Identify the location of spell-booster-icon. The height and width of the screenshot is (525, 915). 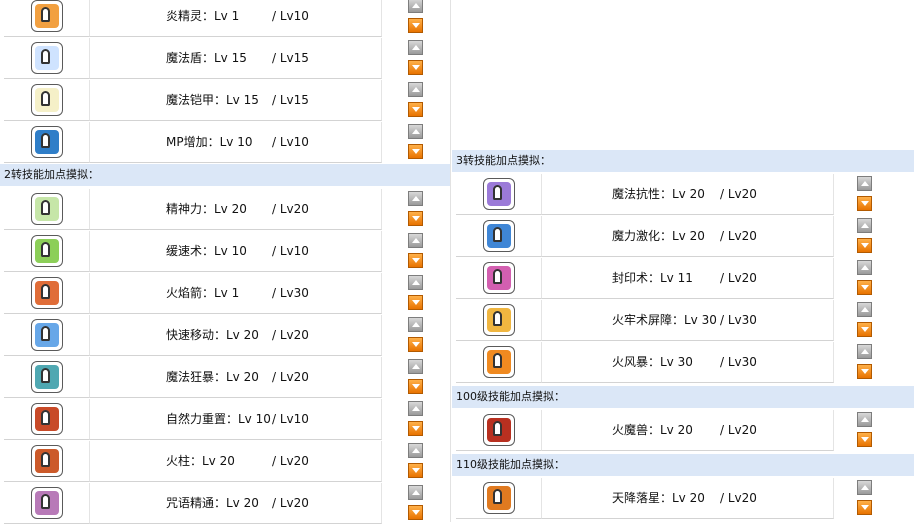
(47, 377).